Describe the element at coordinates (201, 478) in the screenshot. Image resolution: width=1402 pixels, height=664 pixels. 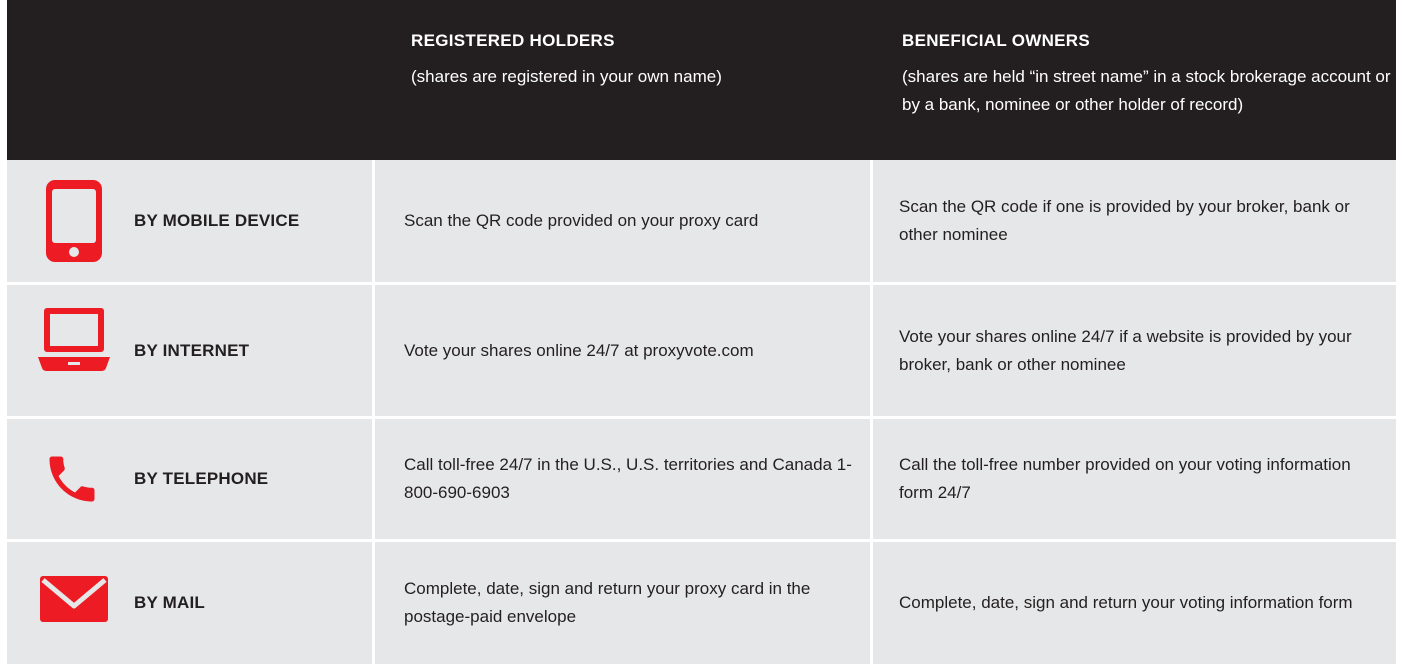
I see `method-label-telephone: BY TELEPHONE` at that location.